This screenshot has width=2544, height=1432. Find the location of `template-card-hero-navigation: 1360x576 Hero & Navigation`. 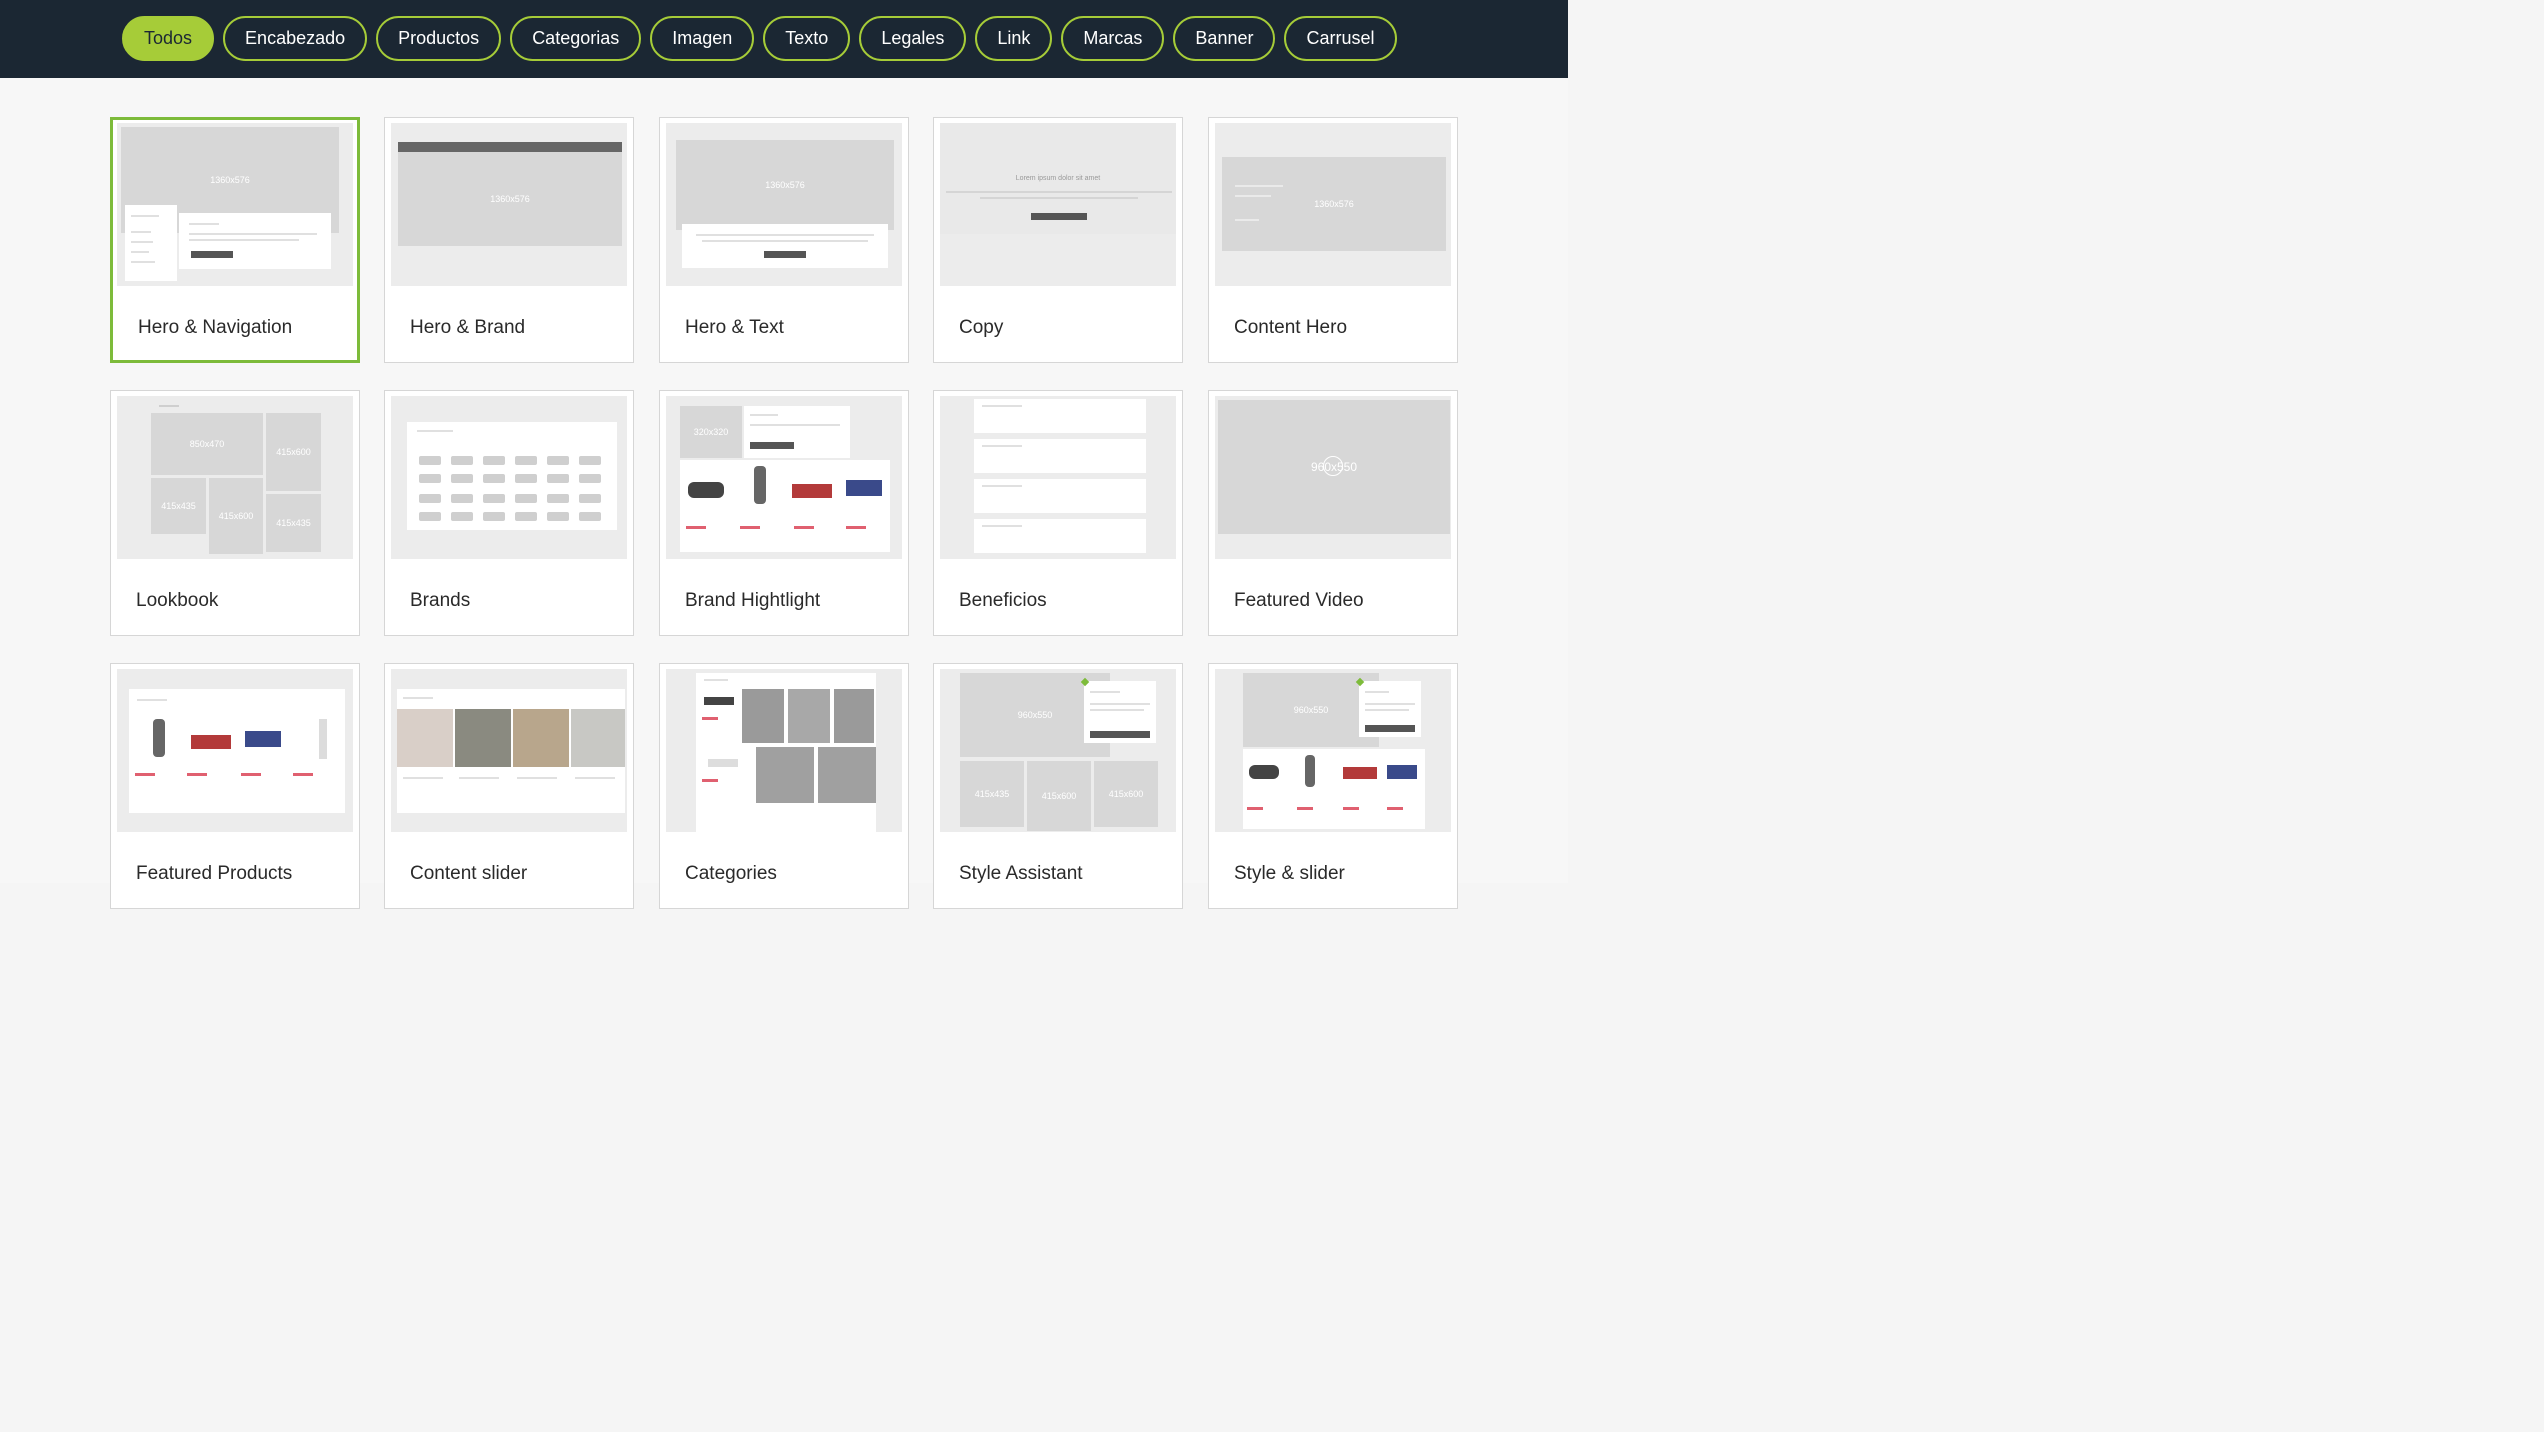

template-card-hero-navigation: 1360x576 Hero & Navigation is located at coordinates (235, 240).